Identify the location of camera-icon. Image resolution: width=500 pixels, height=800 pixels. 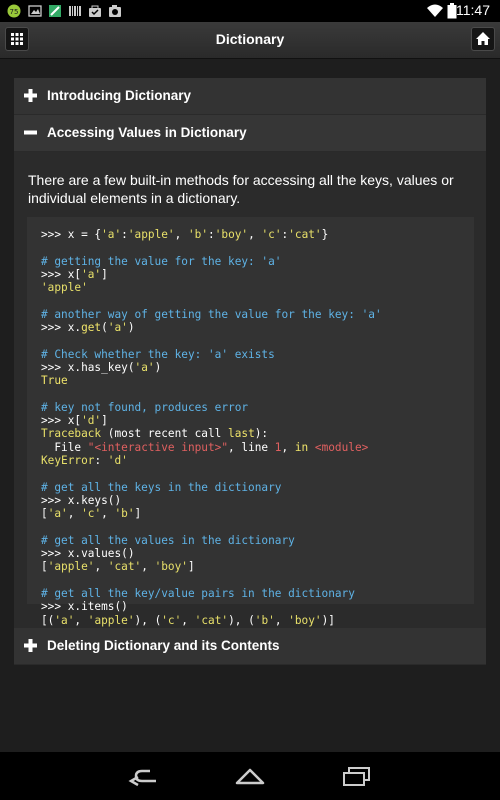
(115, 11).